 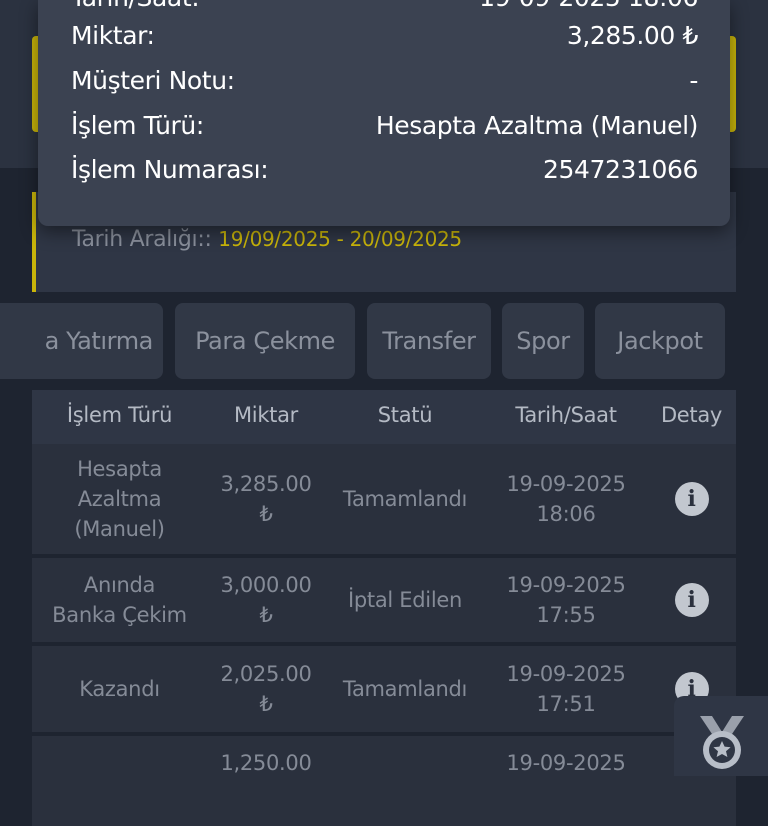 What do you see at coordinates (266, 763) in the screenshot?
I see `amount-value: 1,250.00` at bounding box center [266, 763].